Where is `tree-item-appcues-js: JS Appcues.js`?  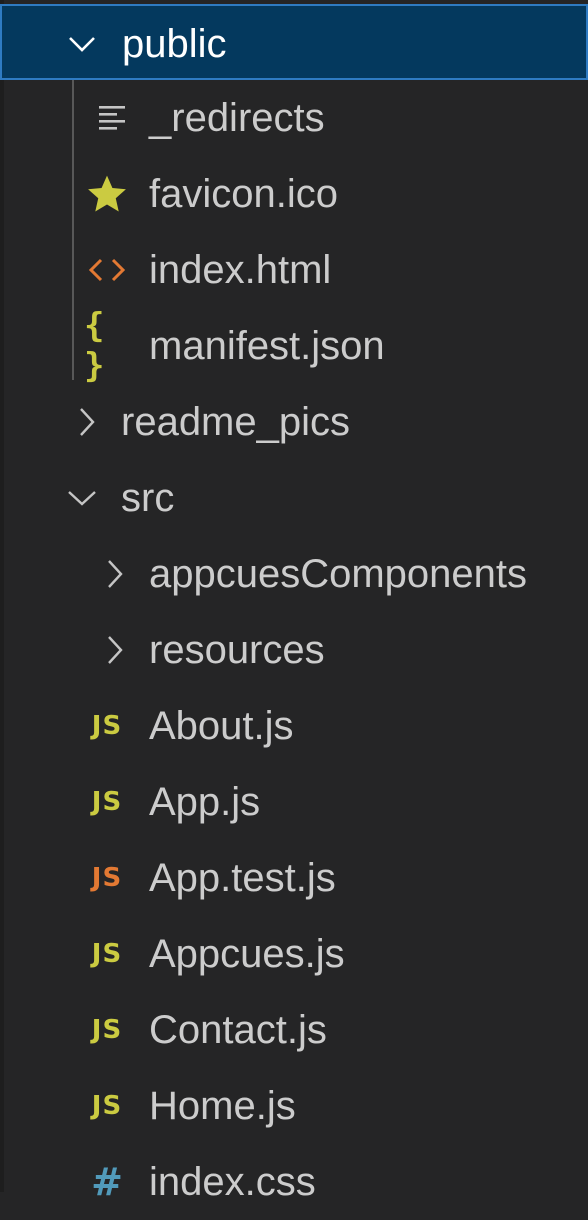 tree-item-appcues-js: JS Appcues.js is located at coordinates (294, 954).